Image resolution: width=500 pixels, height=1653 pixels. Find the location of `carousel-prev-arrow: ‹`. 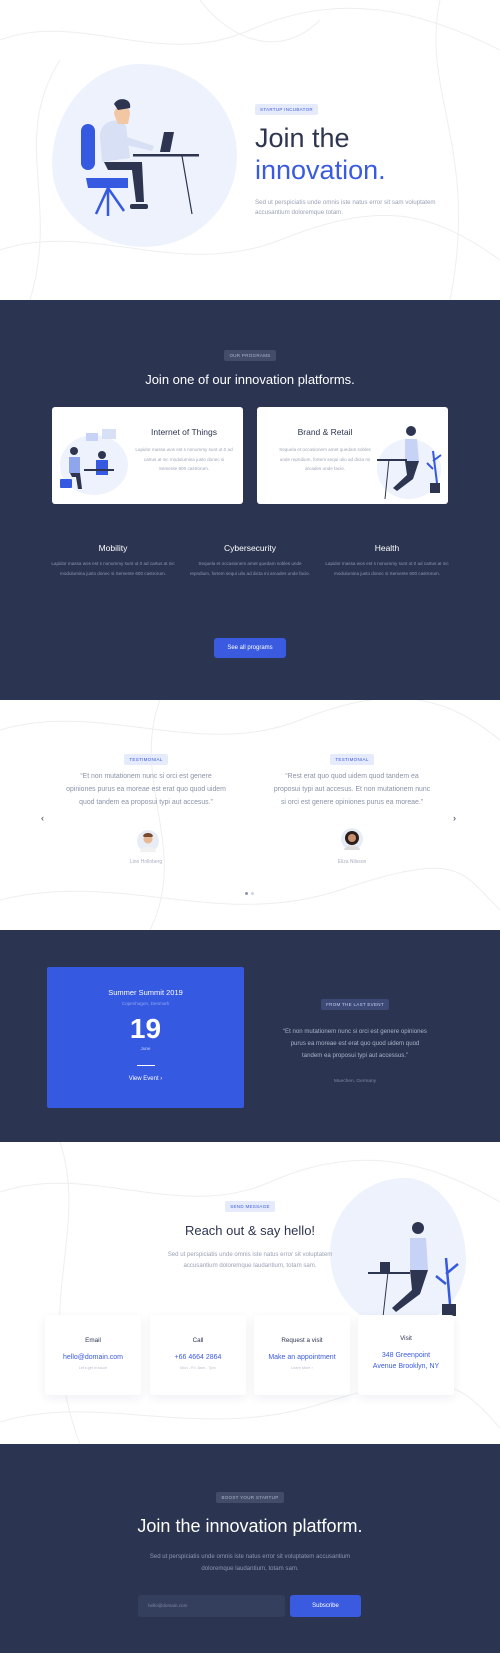

carousel-prev-arrow: ‹ is located at coordinates (42, 818).